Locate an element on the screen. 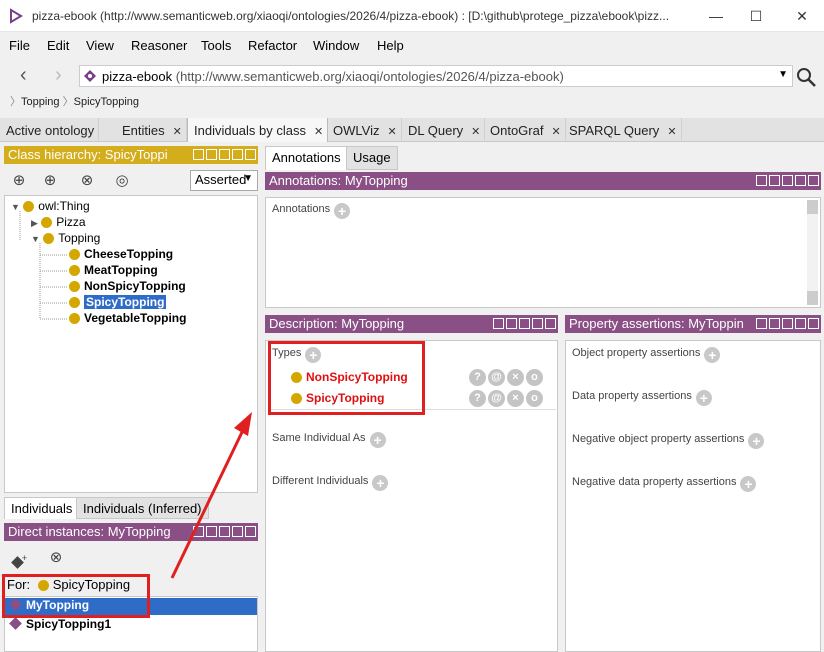 This screenshot has height=652, width=824. back-arrow-icon: ‹ is located at coordinates (23, 75).